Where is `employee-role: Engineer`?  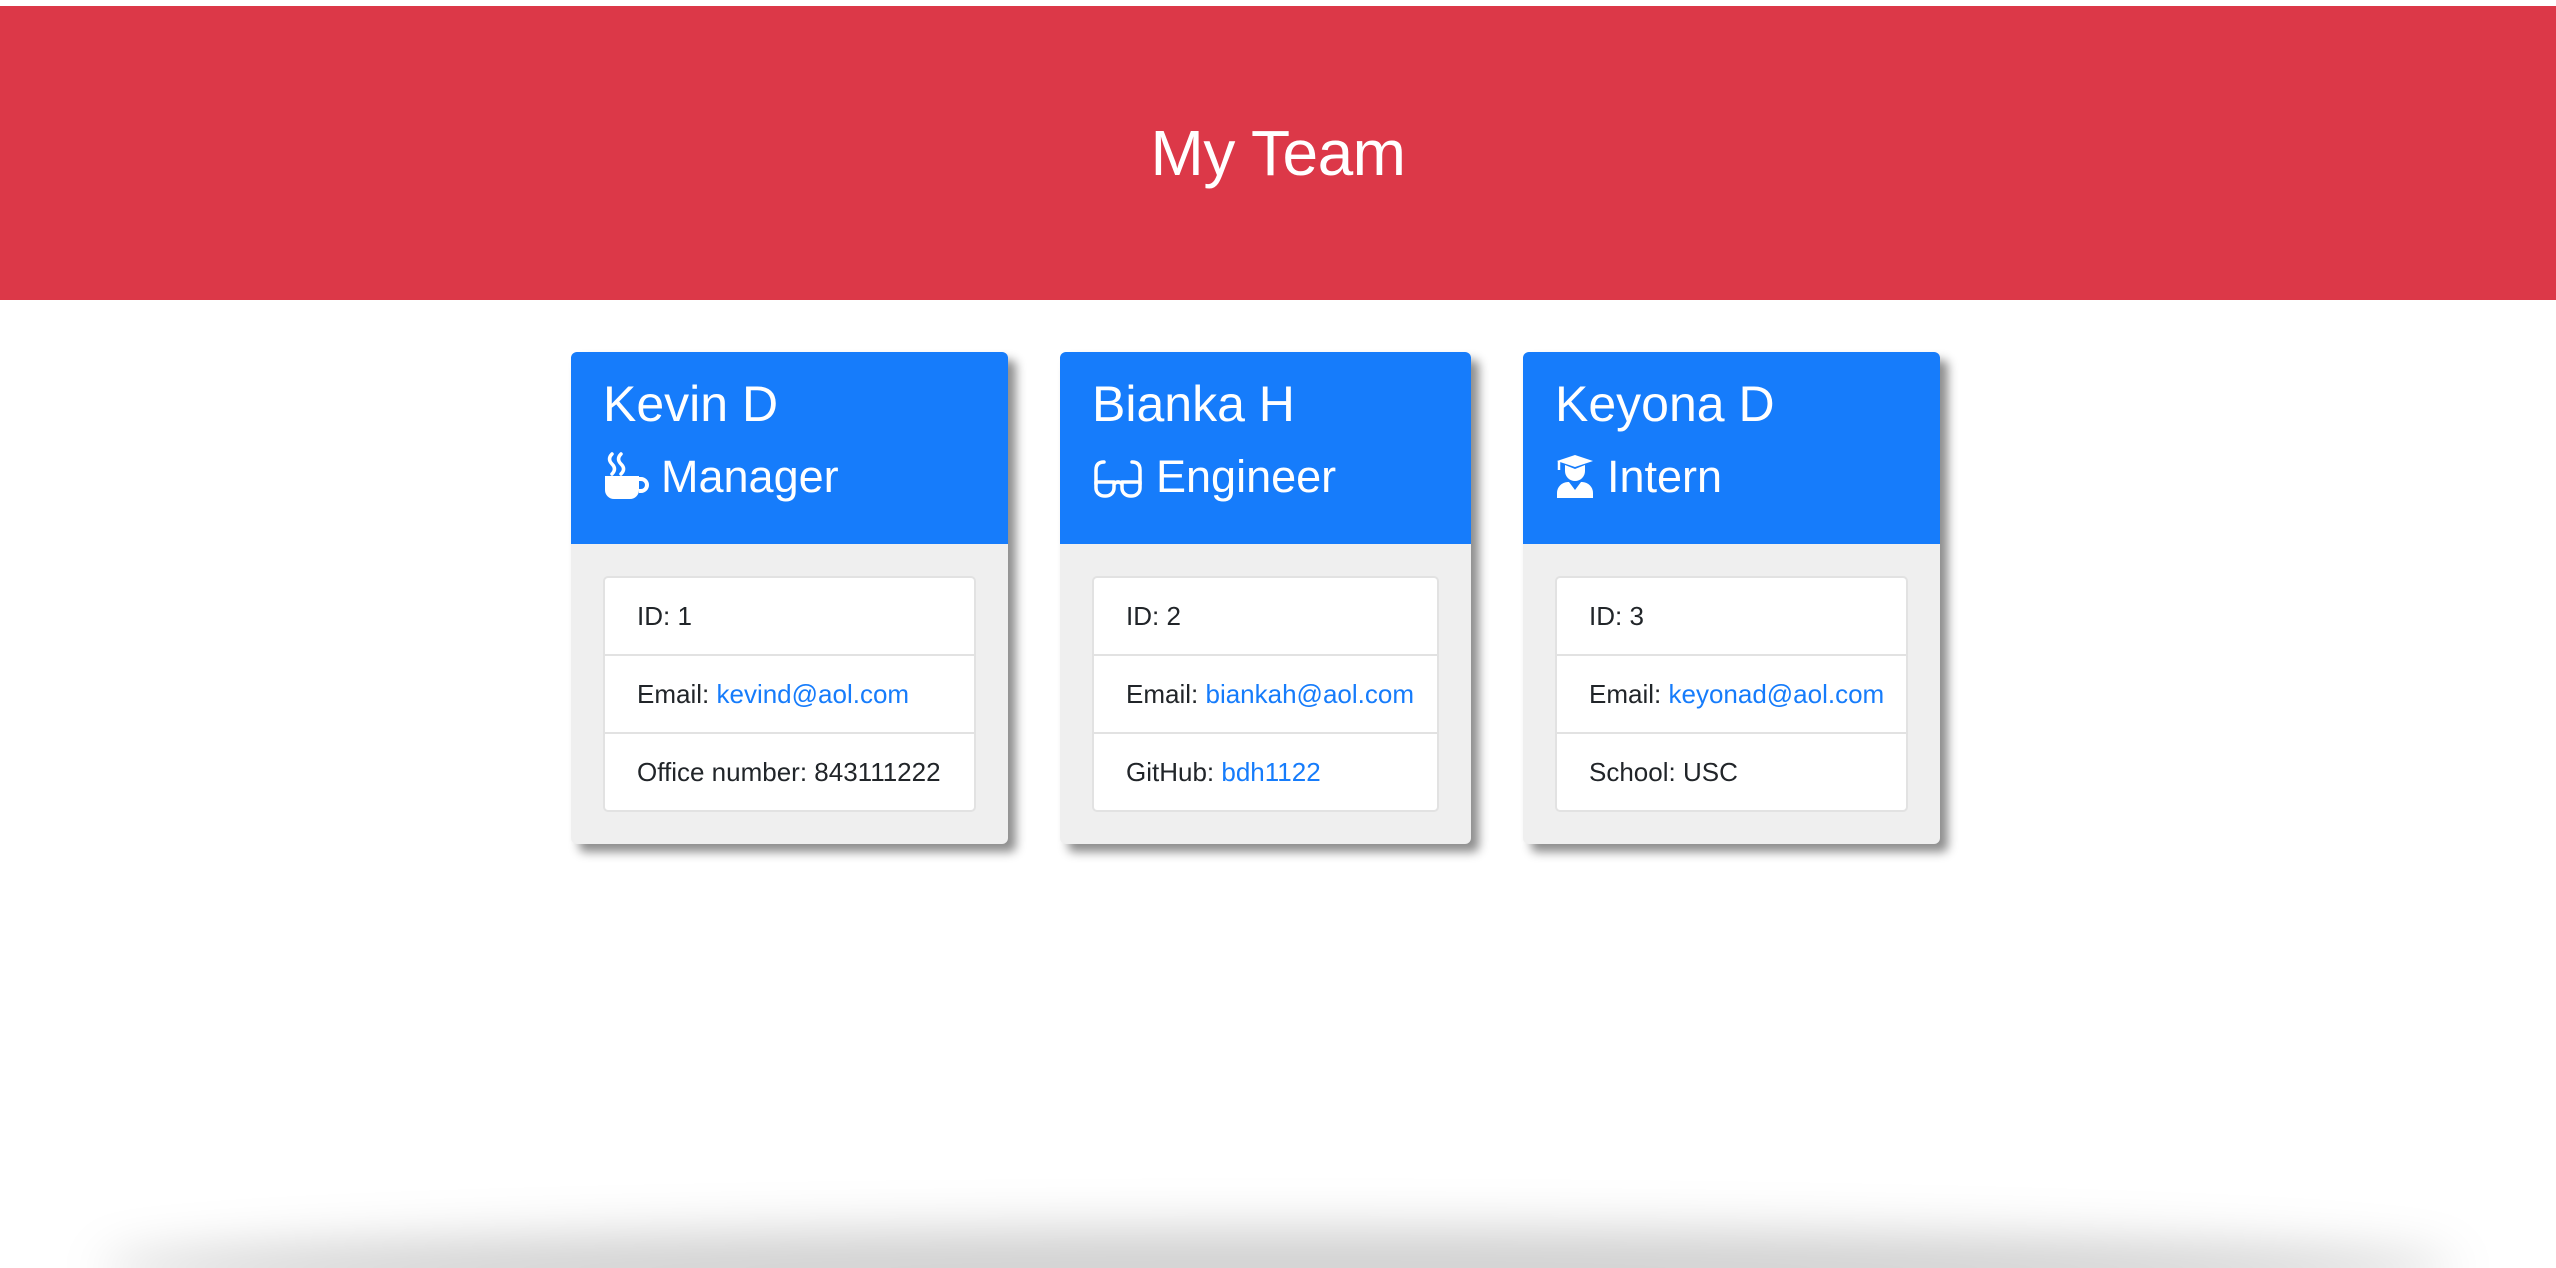
employee-role: Engineer is located at coordinates (1281, 477).